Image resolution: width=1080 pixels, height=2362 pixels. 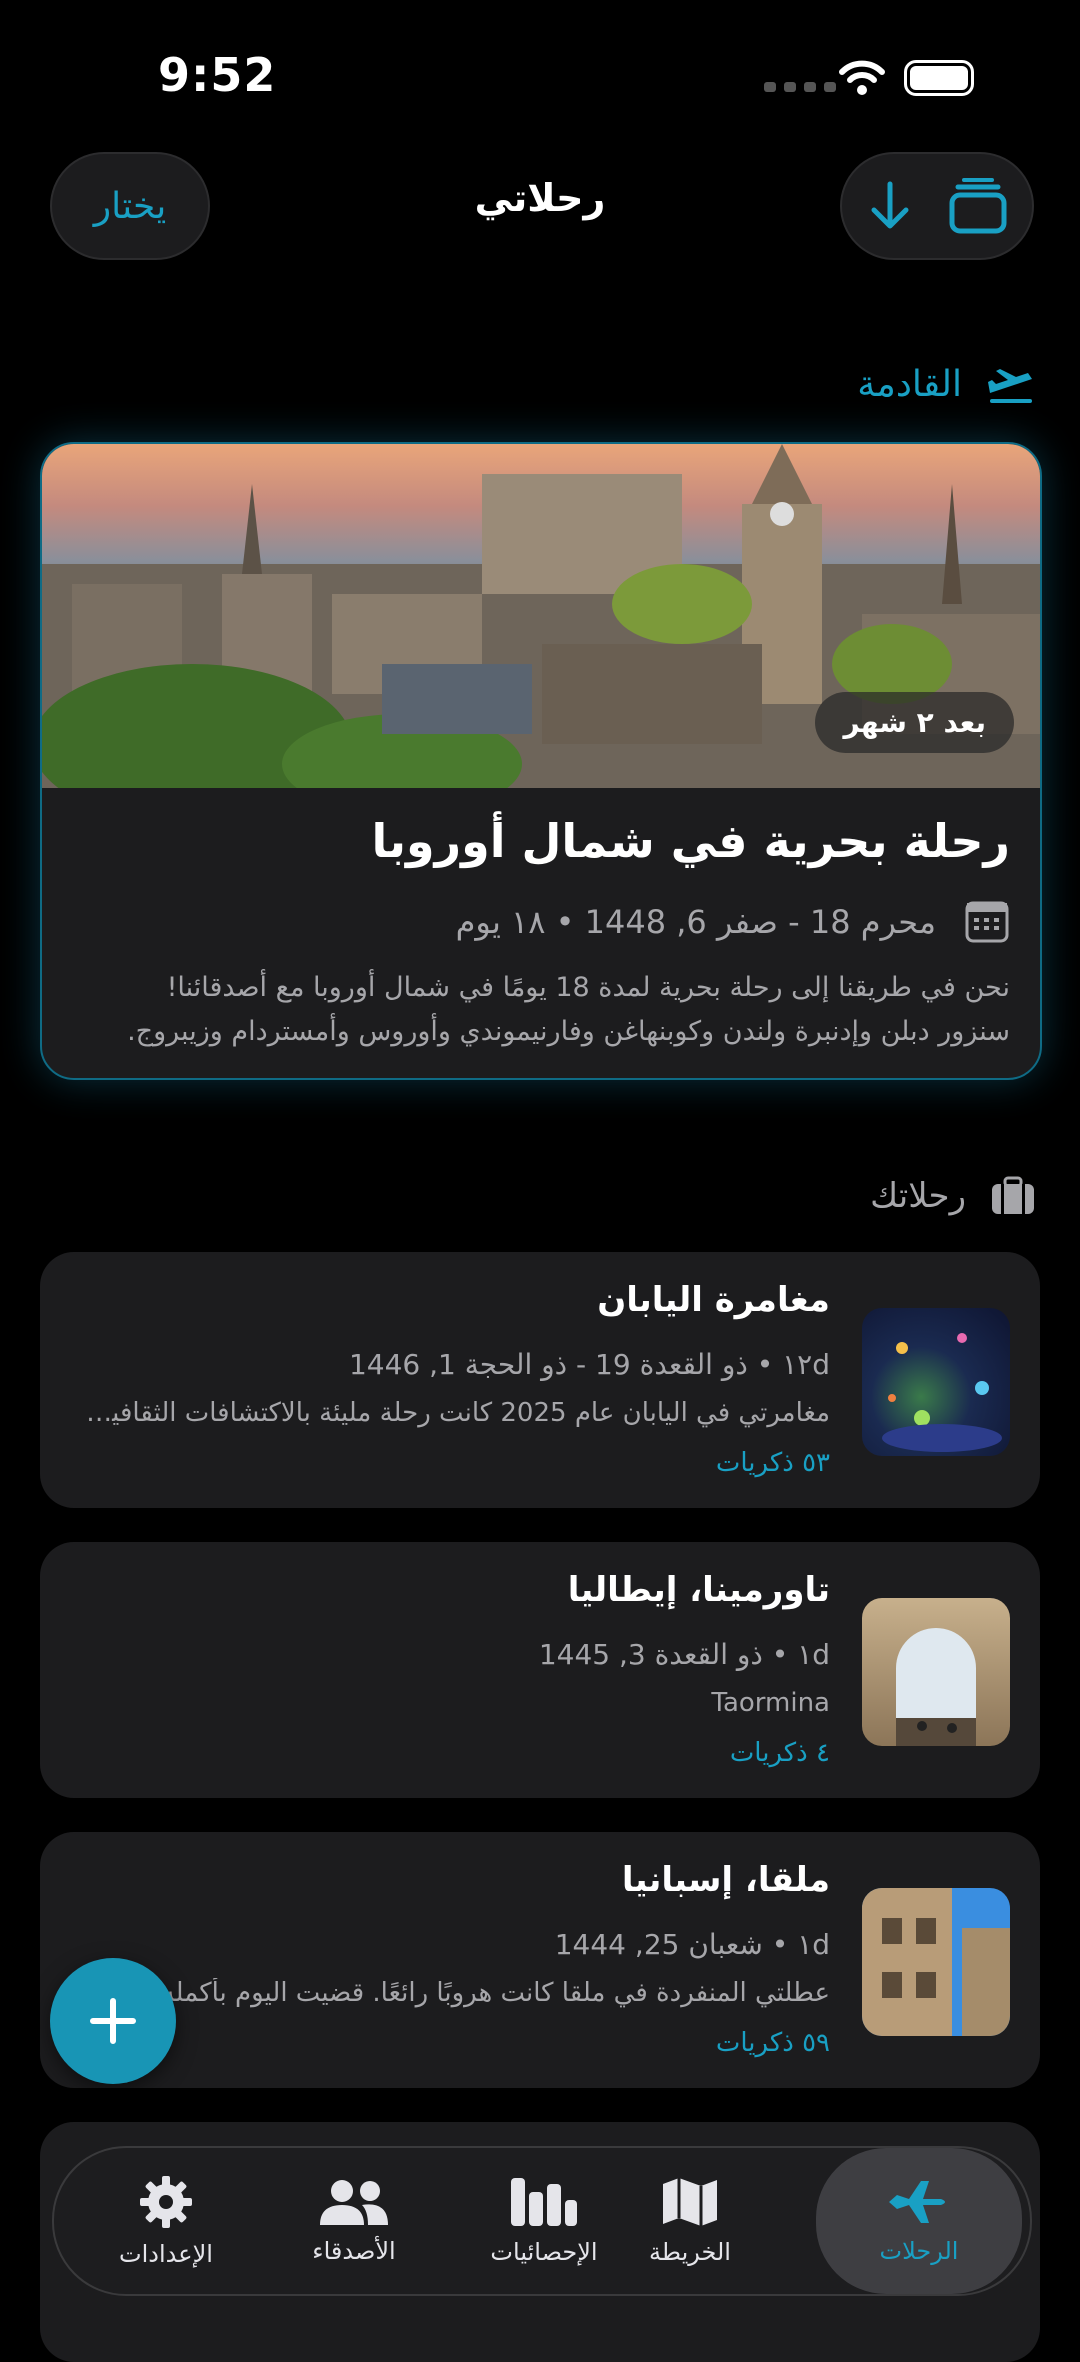 I want to click on tab-settings: الإعدادات, so click(x=166, y=2221).